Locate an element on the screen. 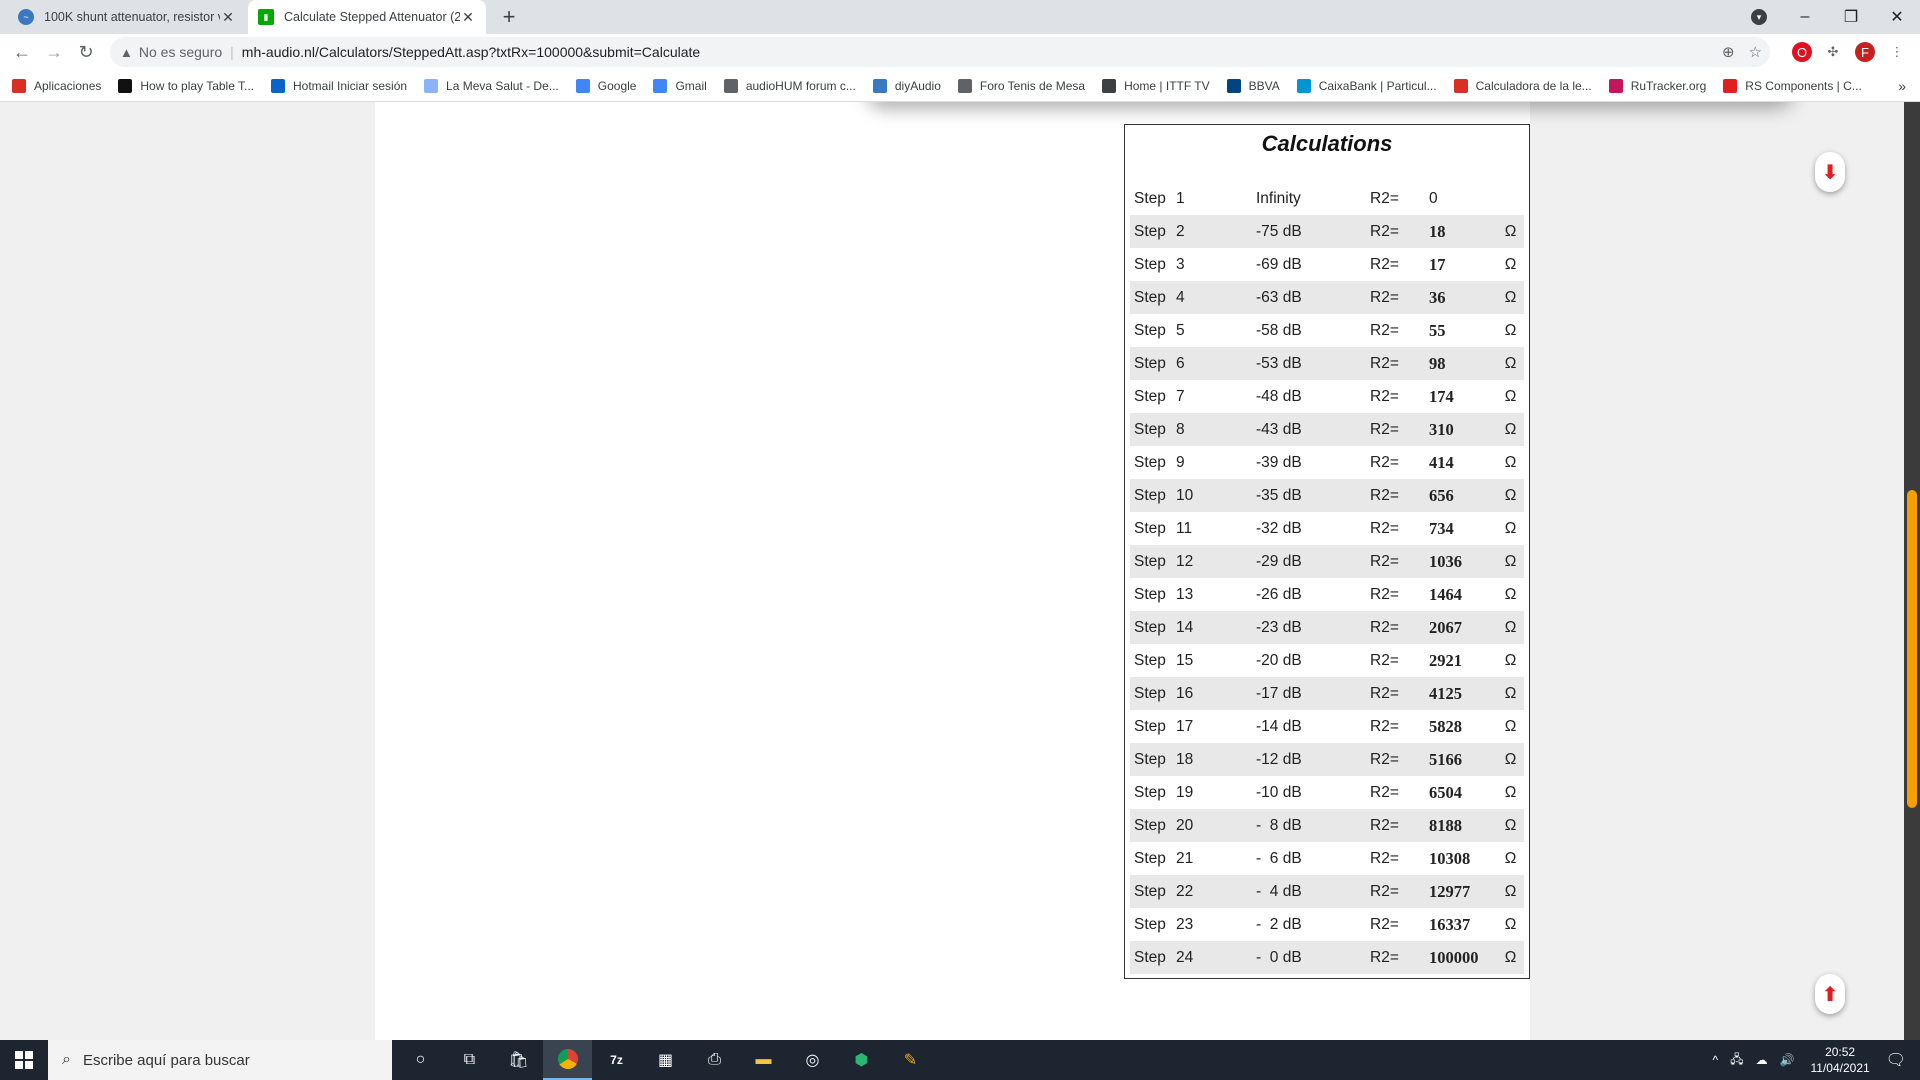 This screenshot has height=1080, width=1920. bookmark-5: Gmail is located at coordinates (680, 85).